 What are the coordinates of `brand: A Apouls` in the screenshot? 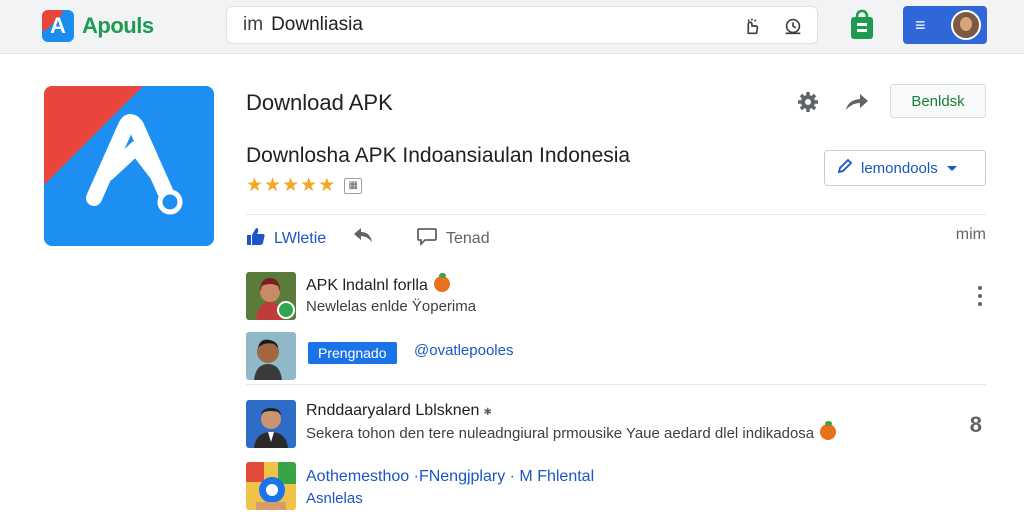 It's located at (98, 26).